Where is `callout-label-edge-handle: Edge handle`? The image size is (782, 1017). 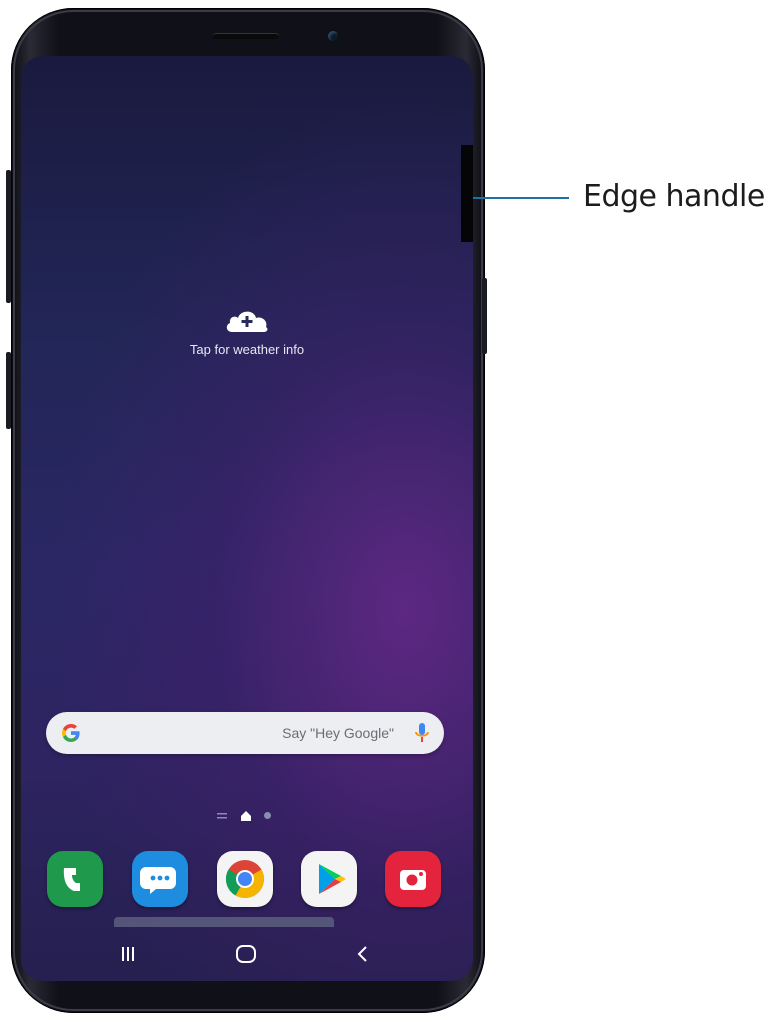
callout-label-edge-handle: Edge handle is located at coordinates (674, 196).